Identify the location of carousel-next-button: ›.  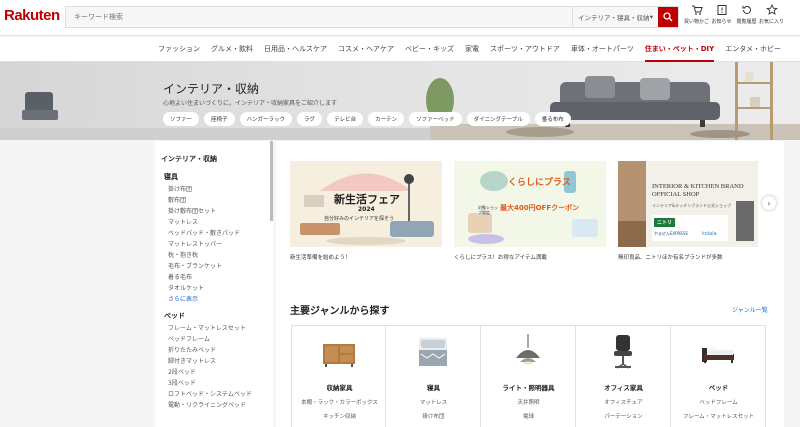
(769, 203).